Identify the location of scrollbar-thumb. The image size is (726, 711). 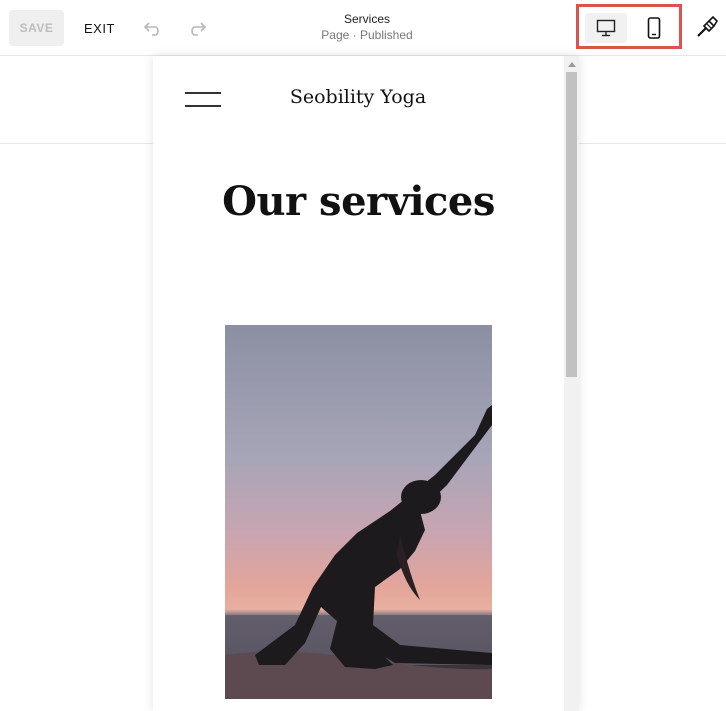
(571, 224).